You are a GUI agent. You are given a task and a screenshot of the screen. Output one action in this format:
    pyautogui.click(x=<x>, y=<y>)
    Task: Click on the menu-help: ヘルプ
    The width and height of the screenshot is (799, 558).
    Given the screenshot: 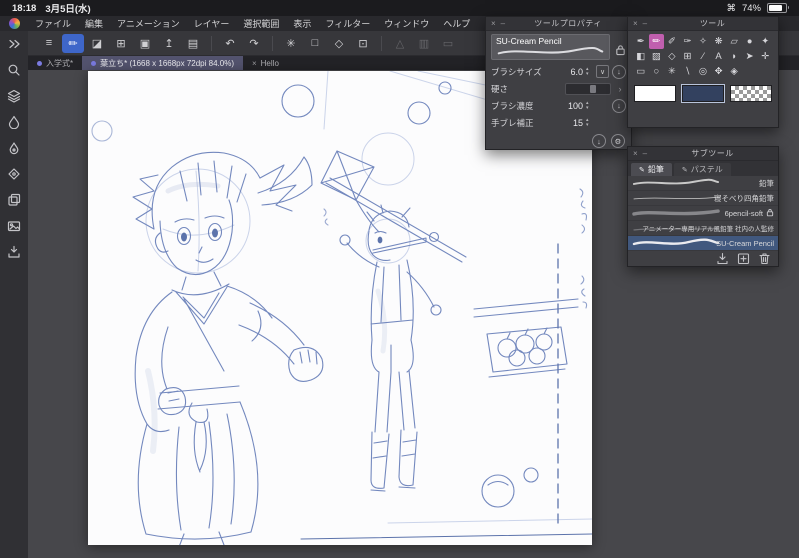 What is the action you would take?
    pyautogui.click(x=456, y=23)
    